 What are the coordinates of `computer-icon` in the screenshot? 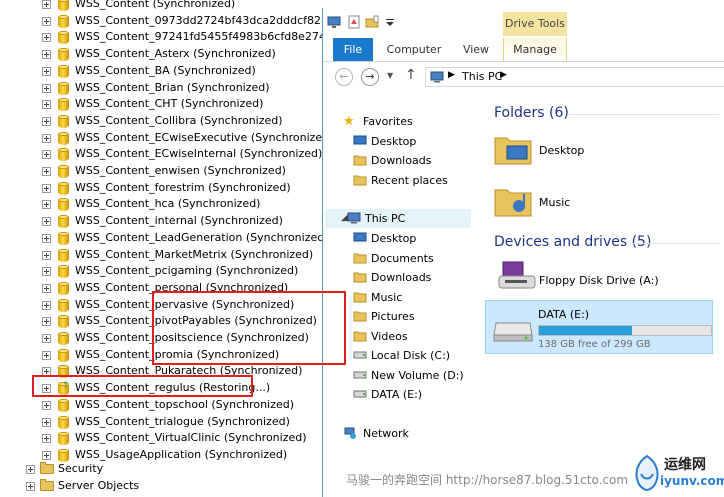 It's located at (334, 22).